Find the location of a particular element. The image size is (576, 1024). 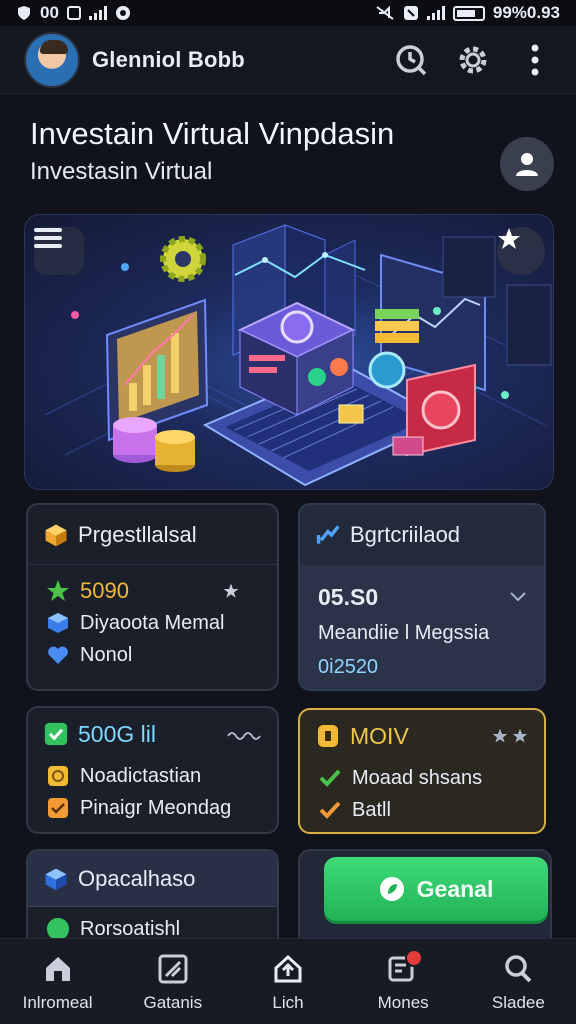

card4-row2: Batll is located at coordinates (371, 809).